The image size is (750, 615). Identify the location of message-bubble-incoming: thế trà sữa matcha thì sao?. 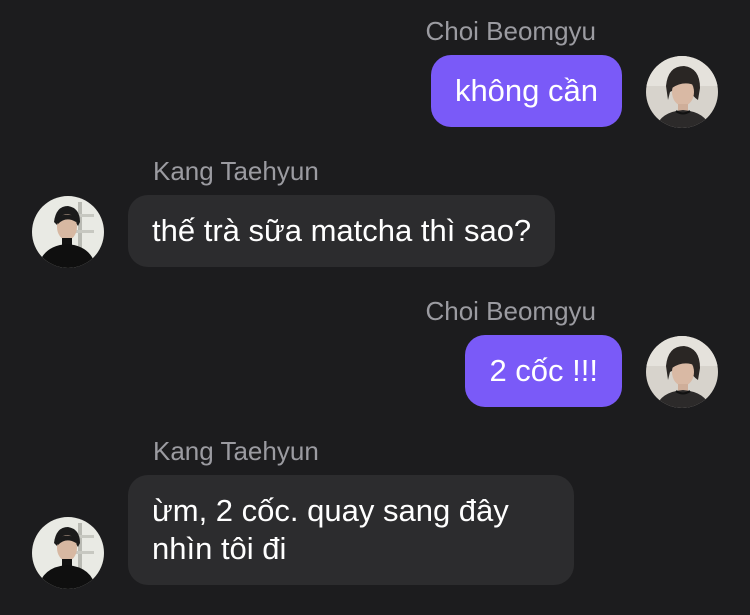
(342, 231).